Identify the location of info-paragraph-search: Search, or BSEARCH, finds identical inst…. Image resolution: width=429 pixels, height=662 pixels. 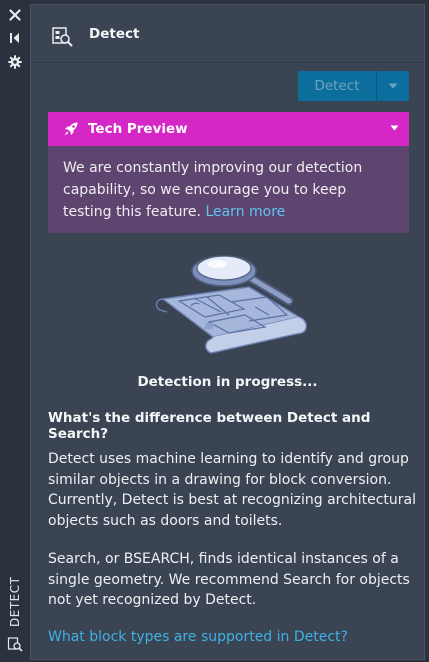
(229, 579).